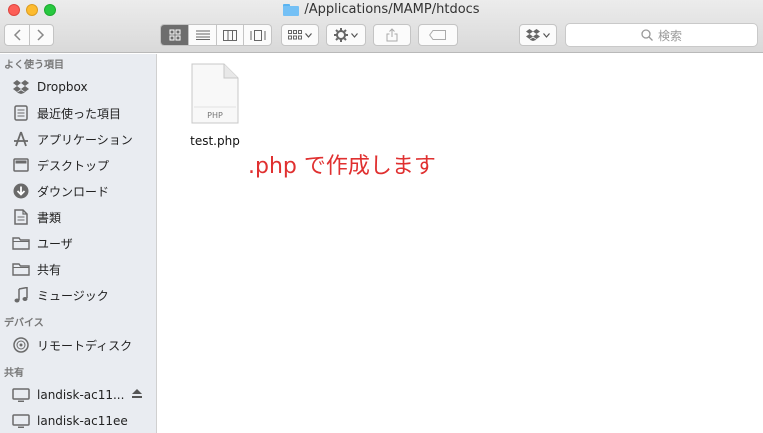 This screenshot has height=433, width=763. I want to click on sidebar-item-downloads: ダウンロード, so click(78, 191).